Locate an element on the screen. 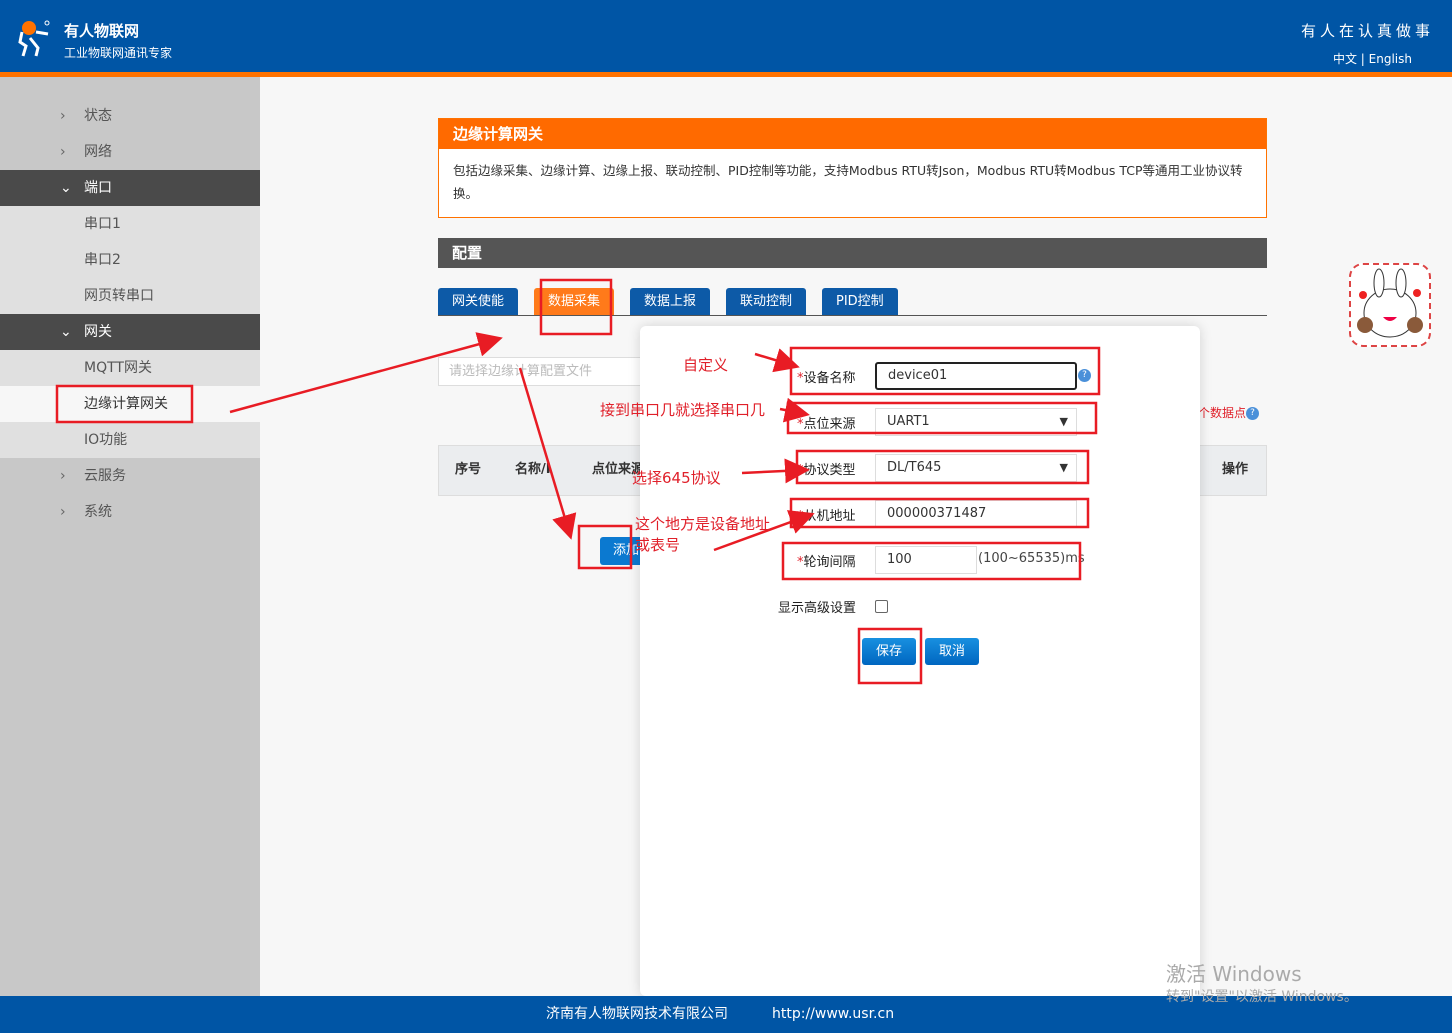 Image resolution: width=1452 pixels, height=1033 pixels. col-actions: 操作 is located at coordinates (1235, 469).